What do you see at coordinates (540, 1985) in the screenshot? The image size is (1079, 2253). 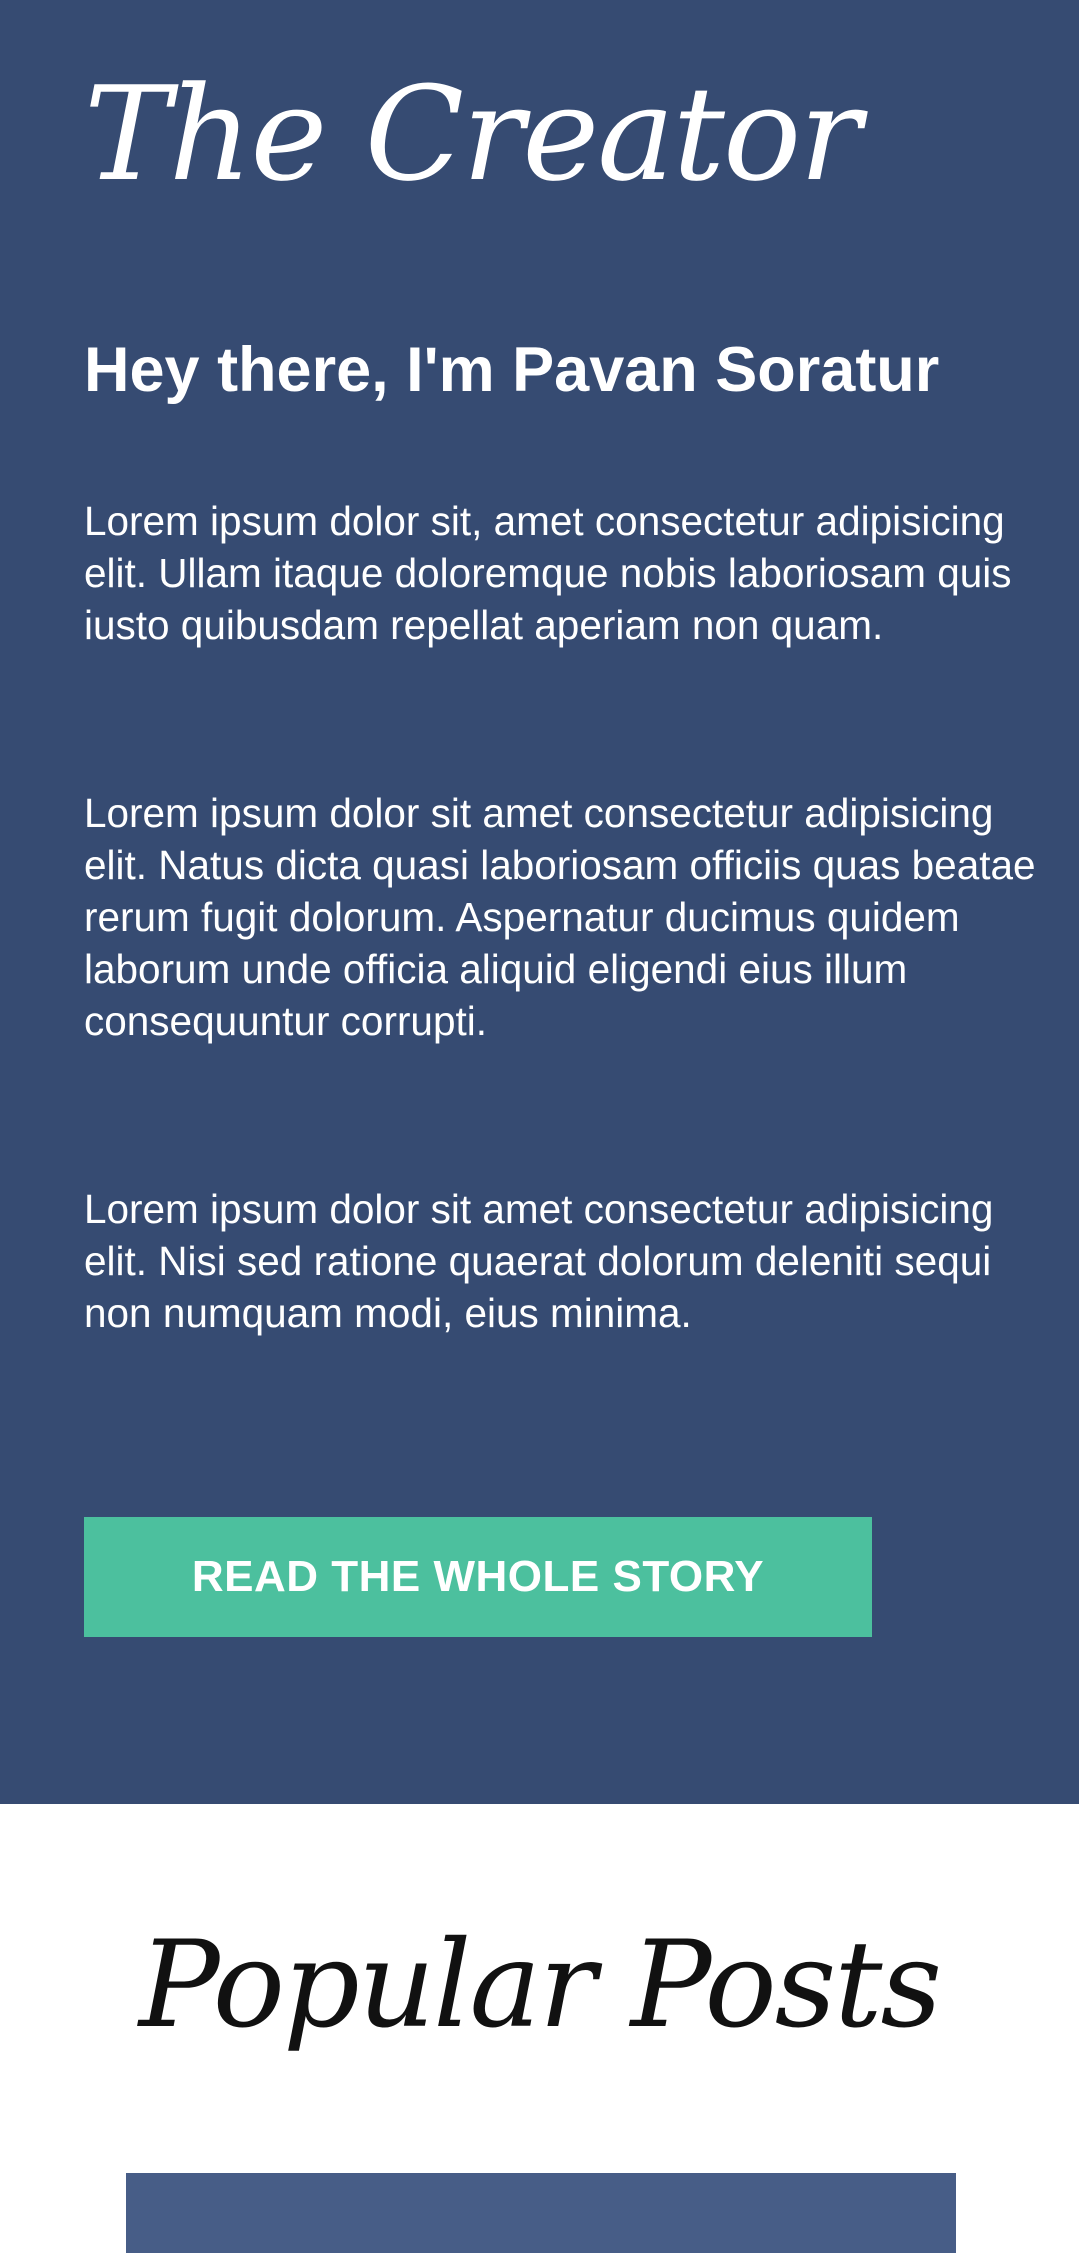 I see `popular-posts-title: Popular Posts` at bounding box center [540, 1985].